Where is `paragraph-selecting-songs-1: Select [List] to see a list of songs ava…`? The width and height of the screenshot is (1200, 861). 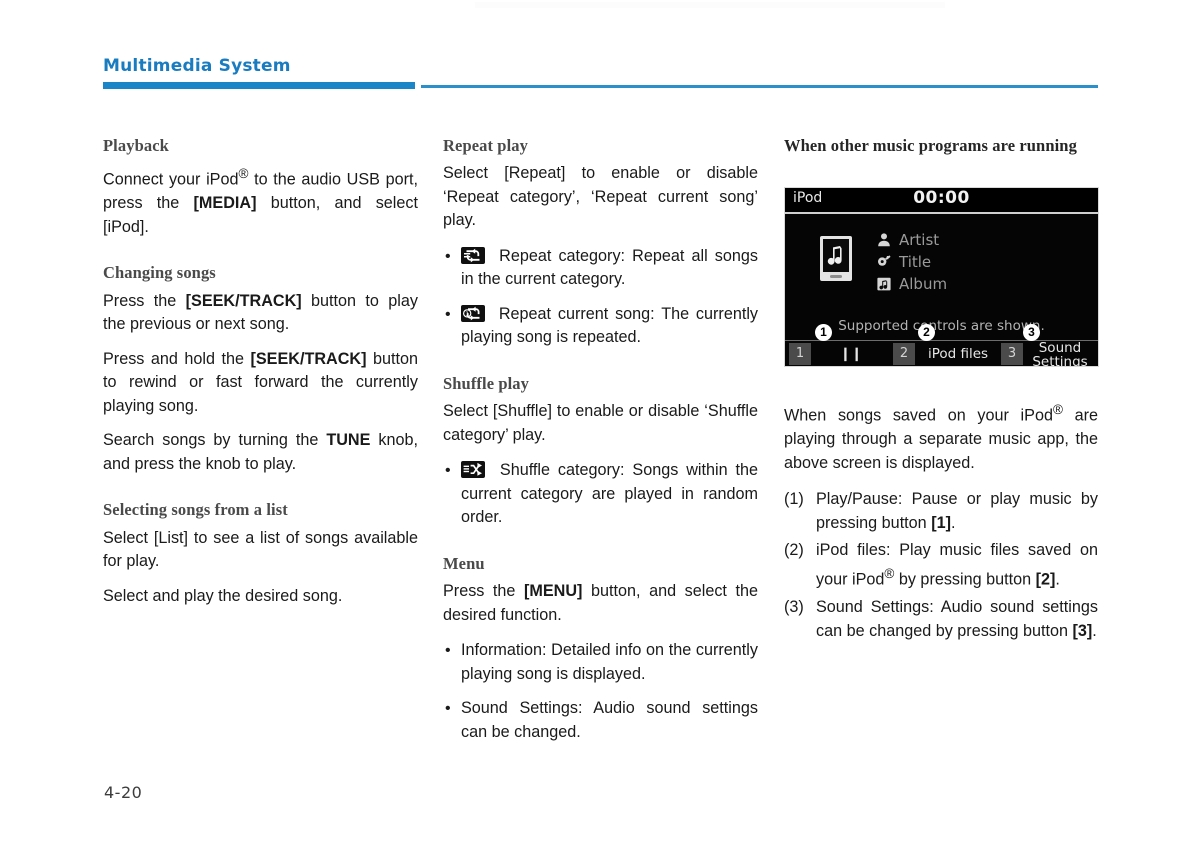 paragraph-selecting-songs-1: Select [List] to see a list of songs ava… is located at coordinates (260, 549).